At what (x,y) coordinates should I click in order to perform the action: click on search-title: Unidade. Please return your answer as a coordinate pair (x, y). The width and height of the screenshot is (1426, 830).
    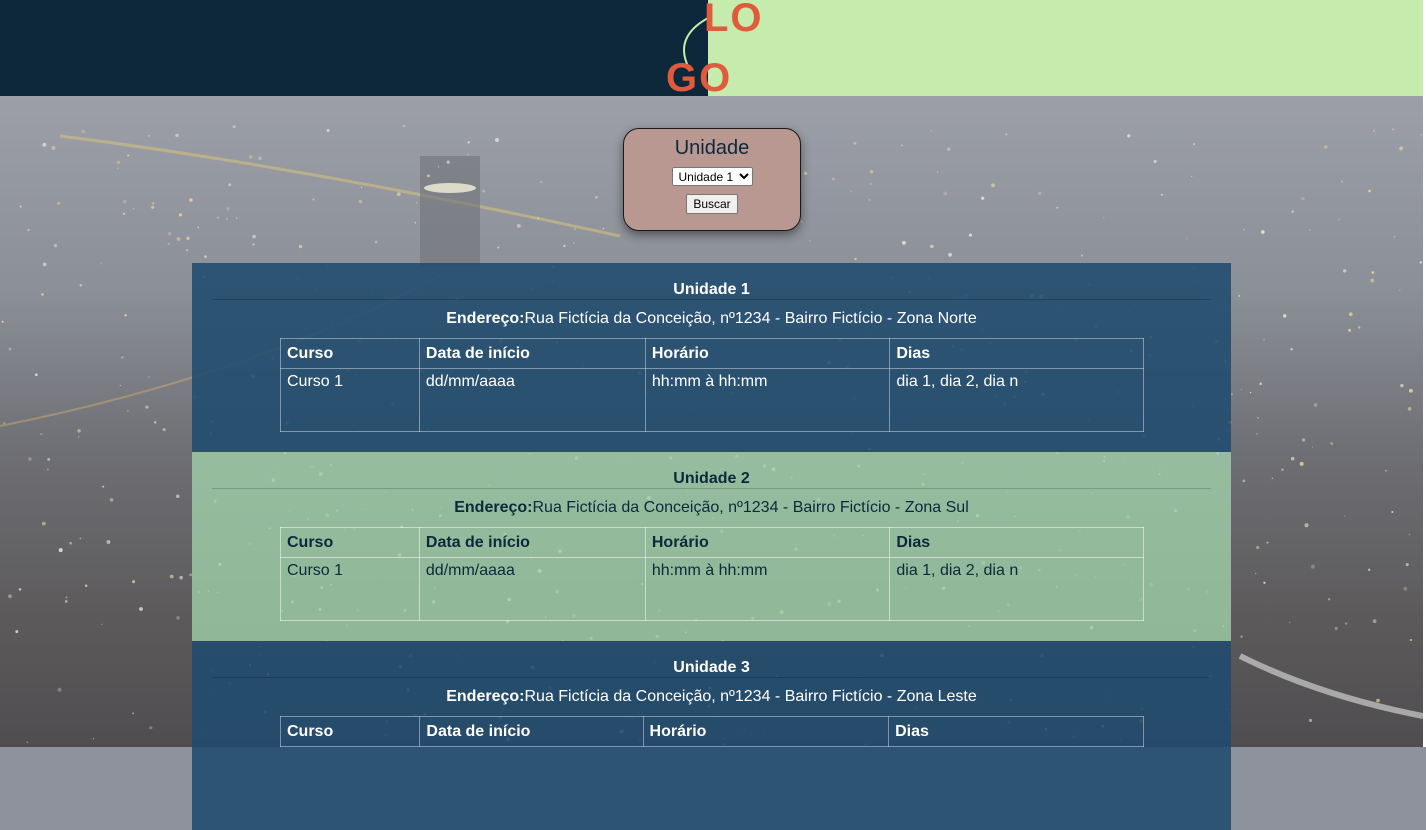
    Looking at the image, I should click on (712, 148).